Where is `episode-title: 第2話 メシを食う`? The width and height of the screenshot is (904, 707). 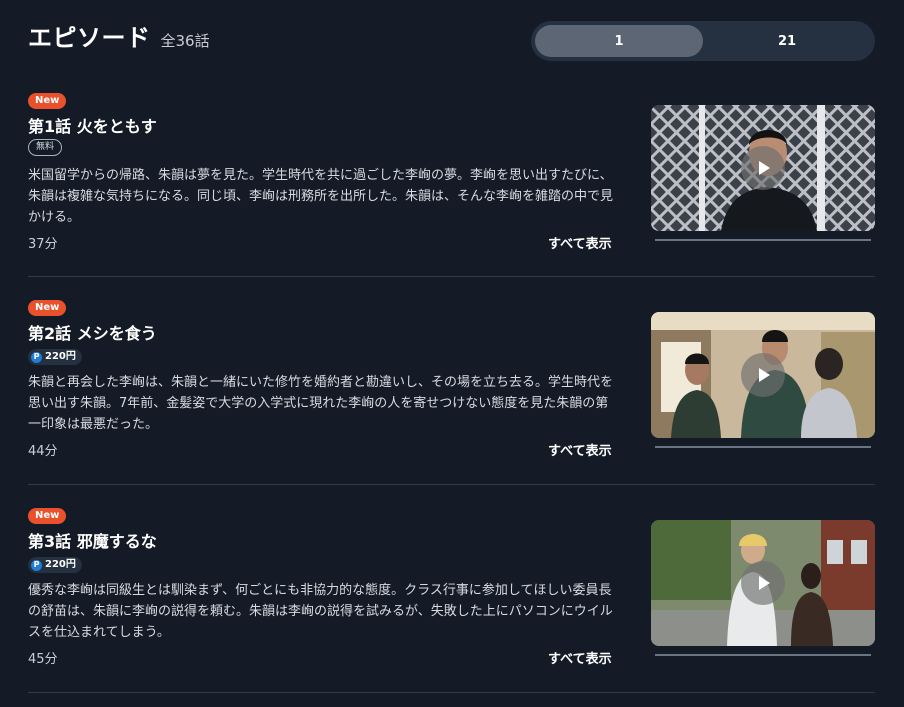 episode-title: 第2話 メシを食う is located at coordinates (92, 332).